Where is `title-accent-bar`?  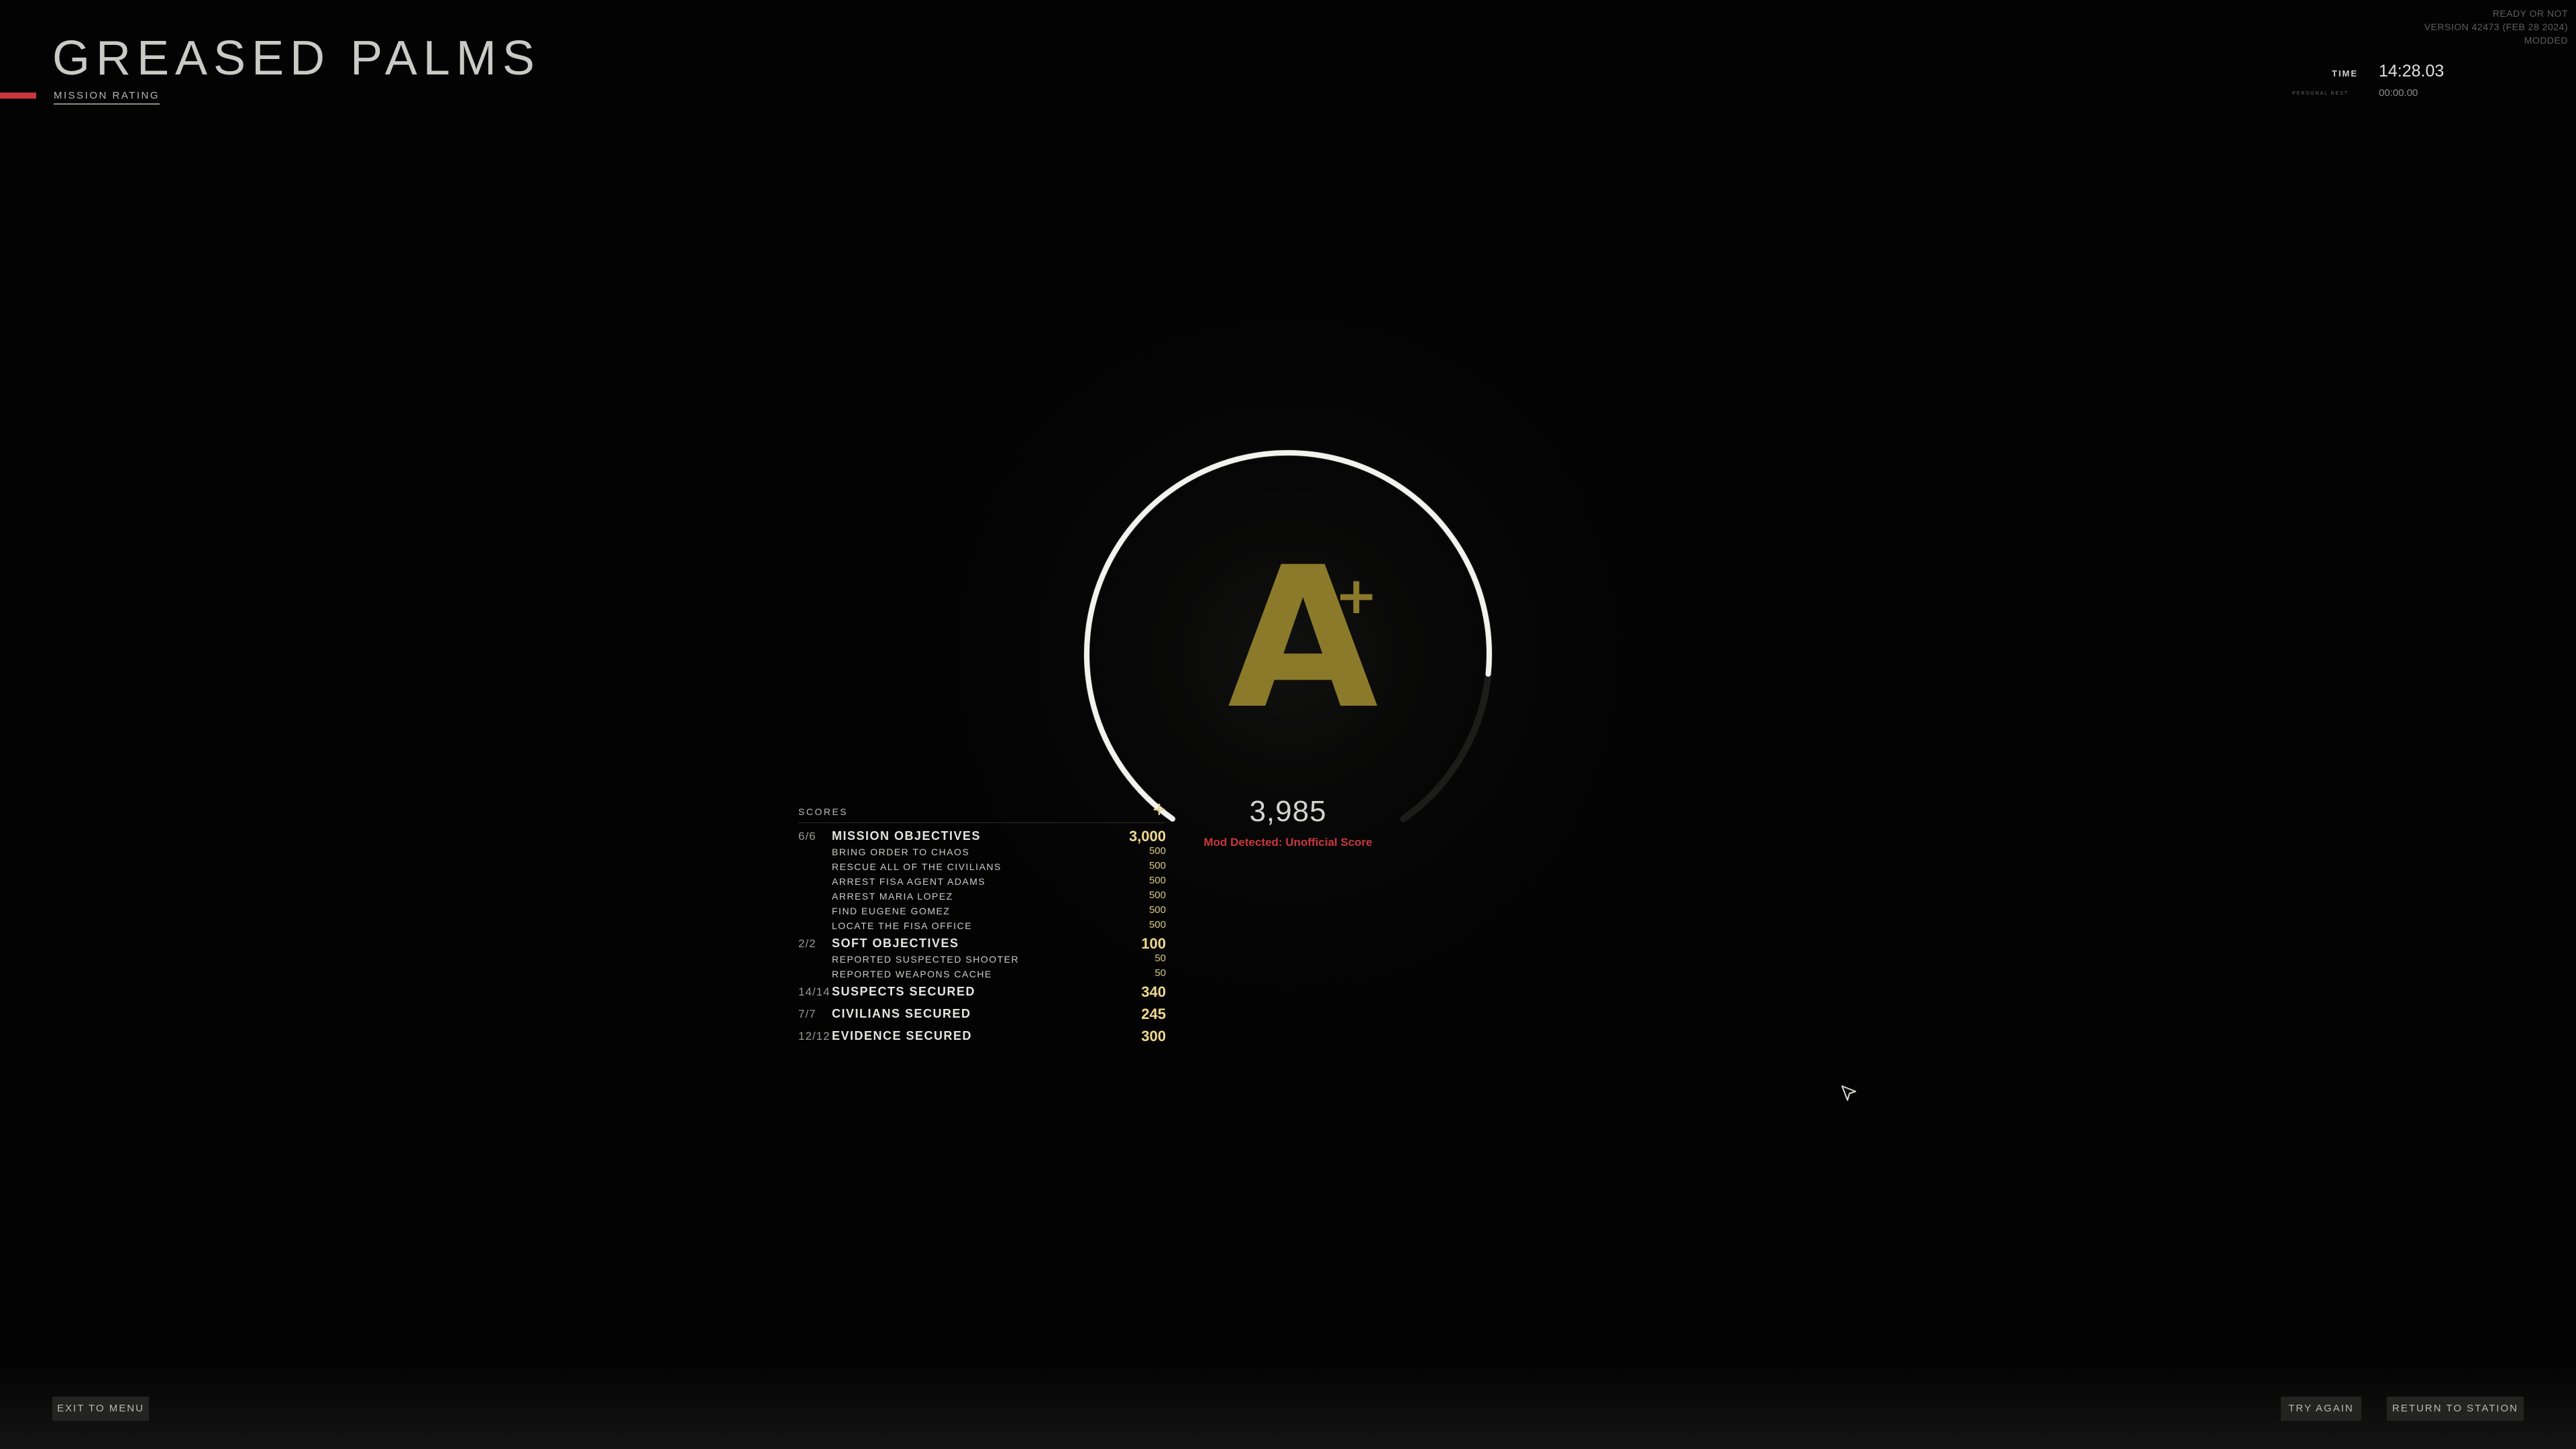 title-accent-bar is located at coordinates (18, 96).